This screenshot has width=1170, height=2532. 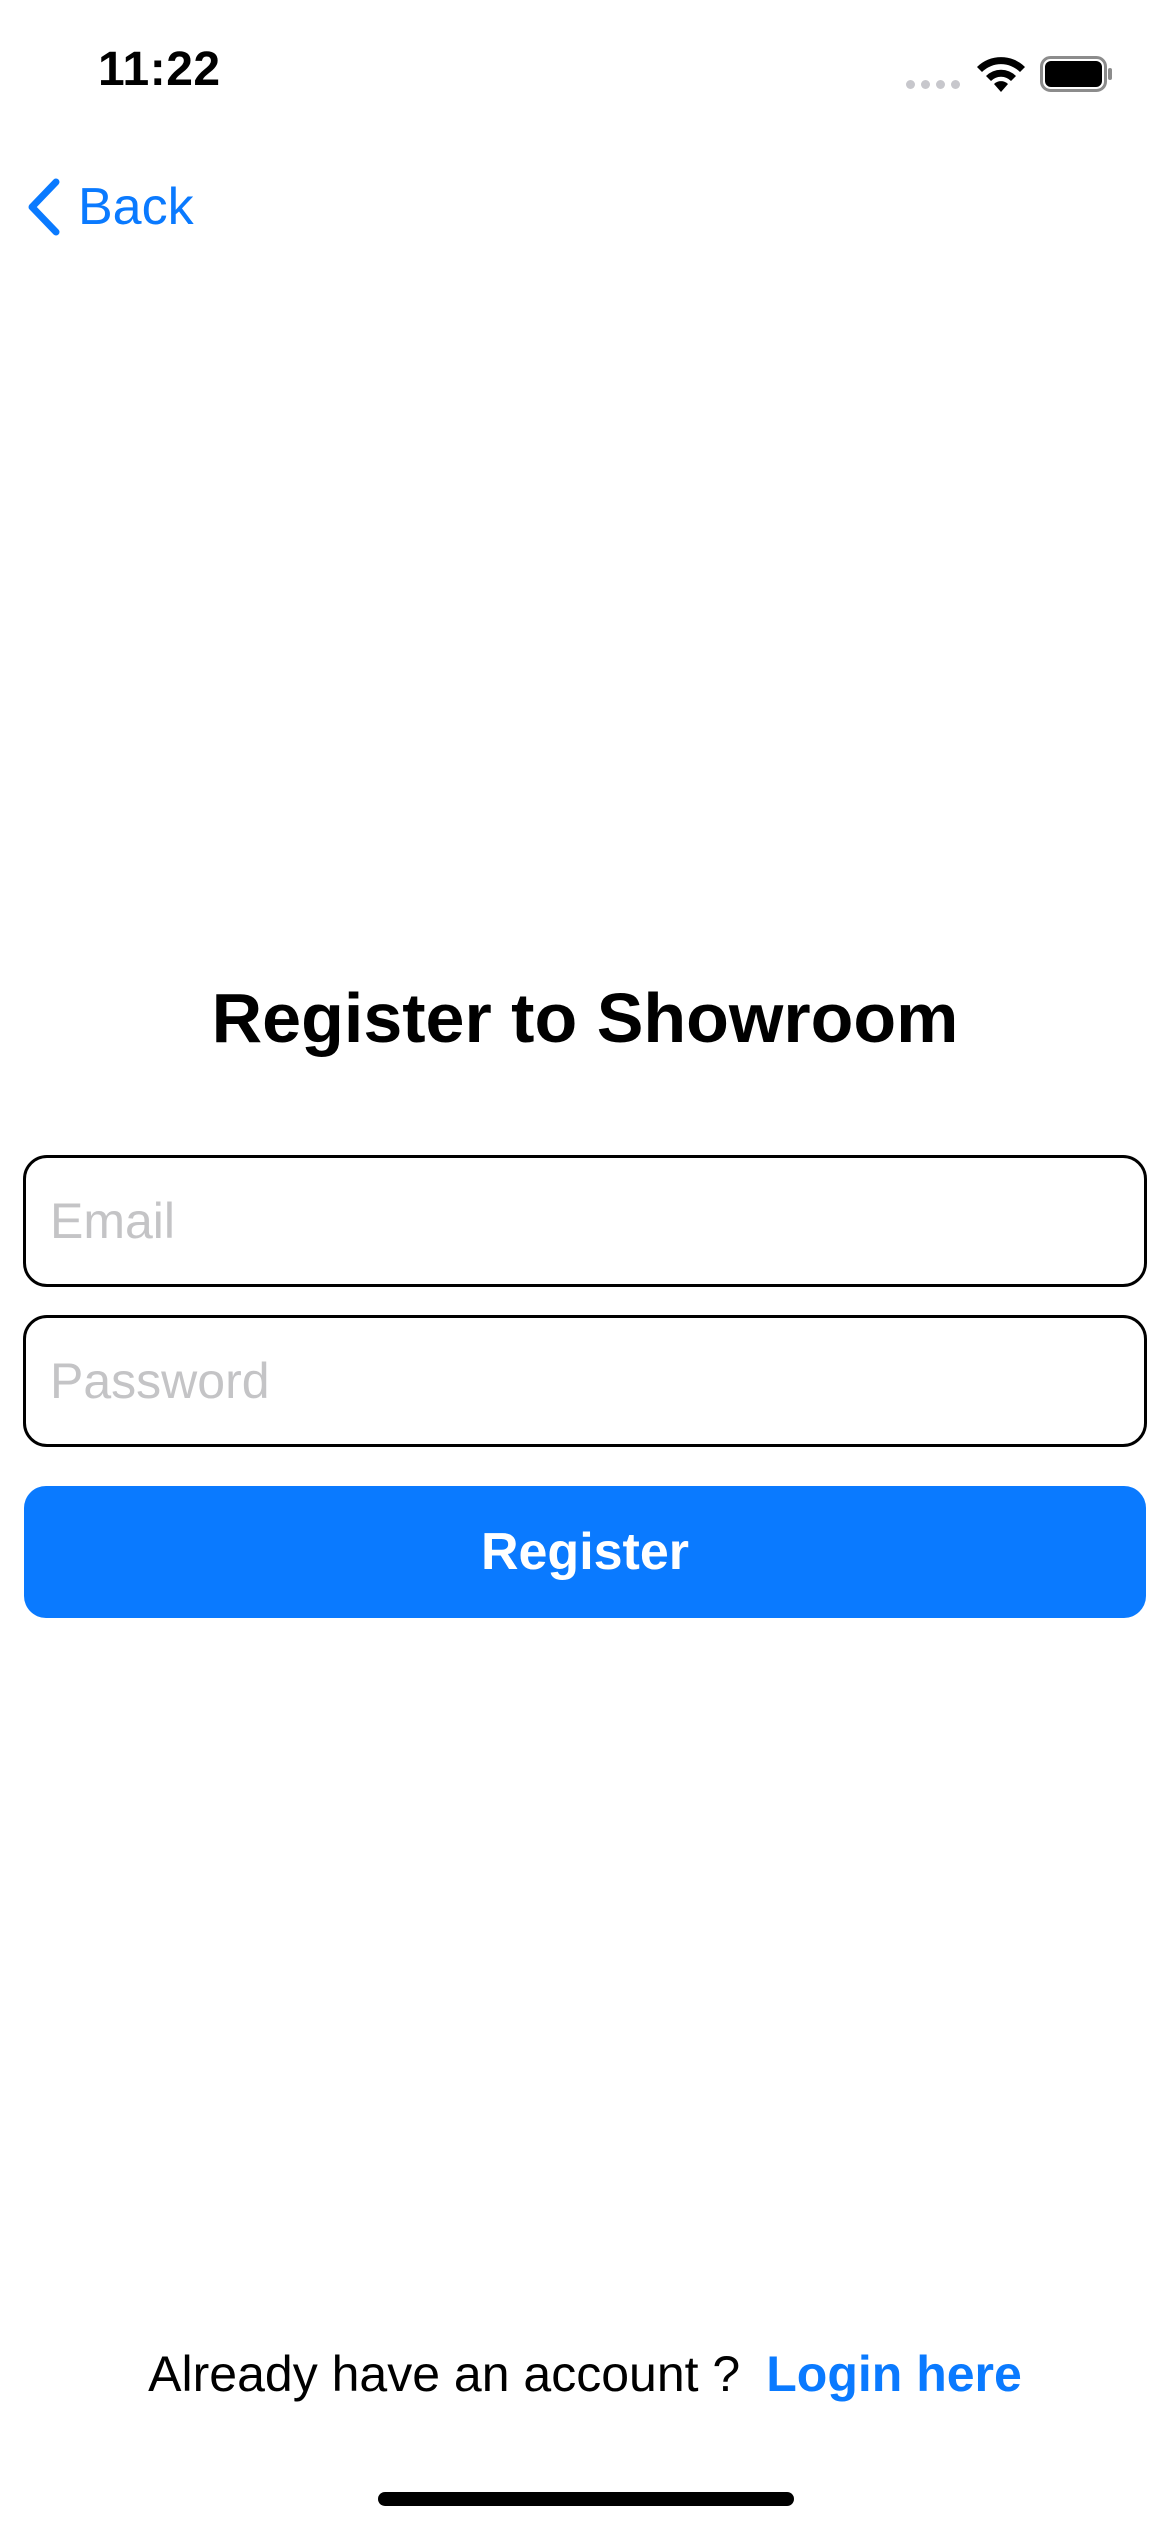 What do you see at coordinates (585, 1221) in the screenshot?
I see `email-field` at bounding box center [585, 1221].